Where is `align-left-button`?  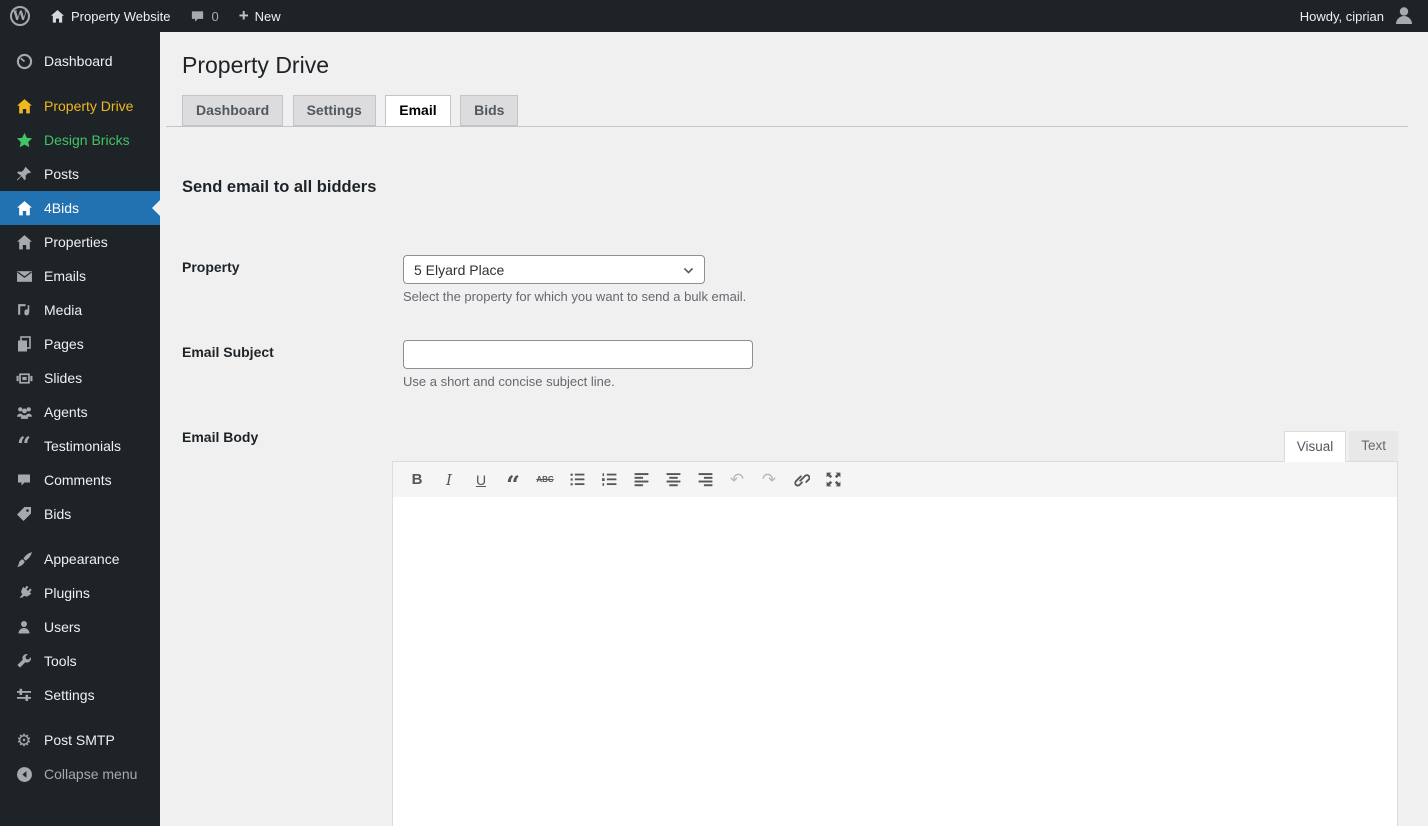 align-left-button is located at coordinates (641, 480).